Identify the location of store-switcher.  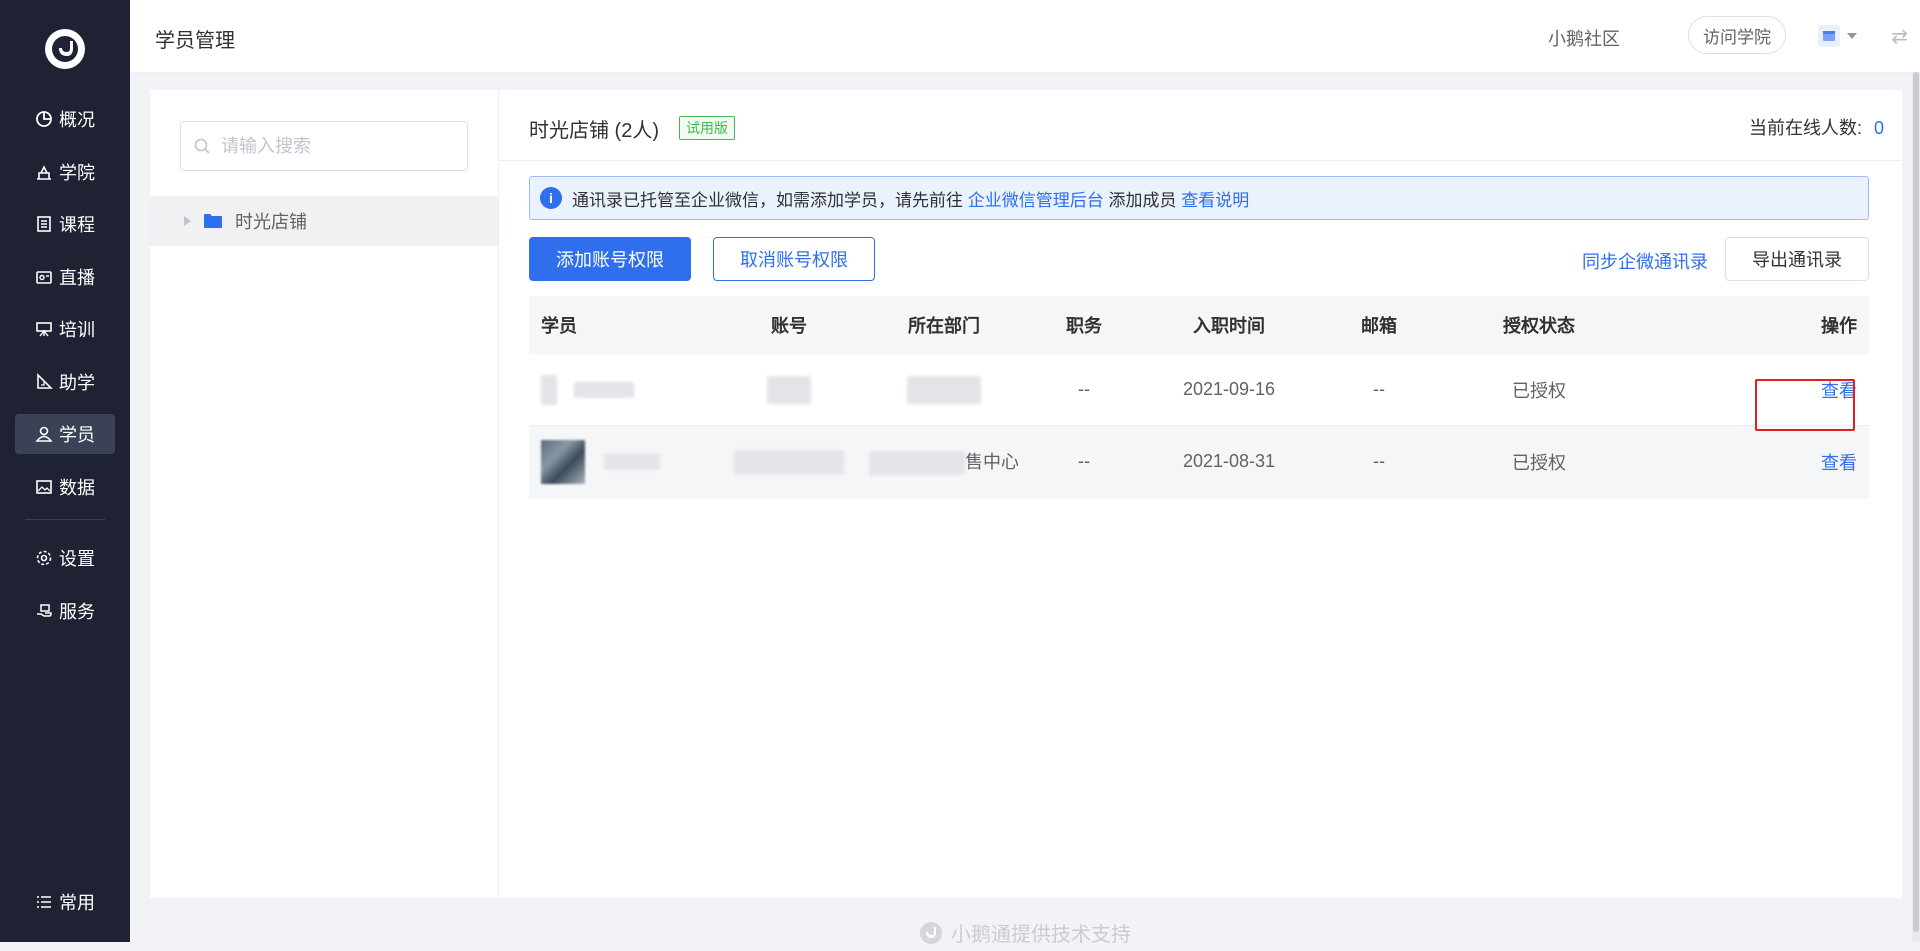
(1838, 36).